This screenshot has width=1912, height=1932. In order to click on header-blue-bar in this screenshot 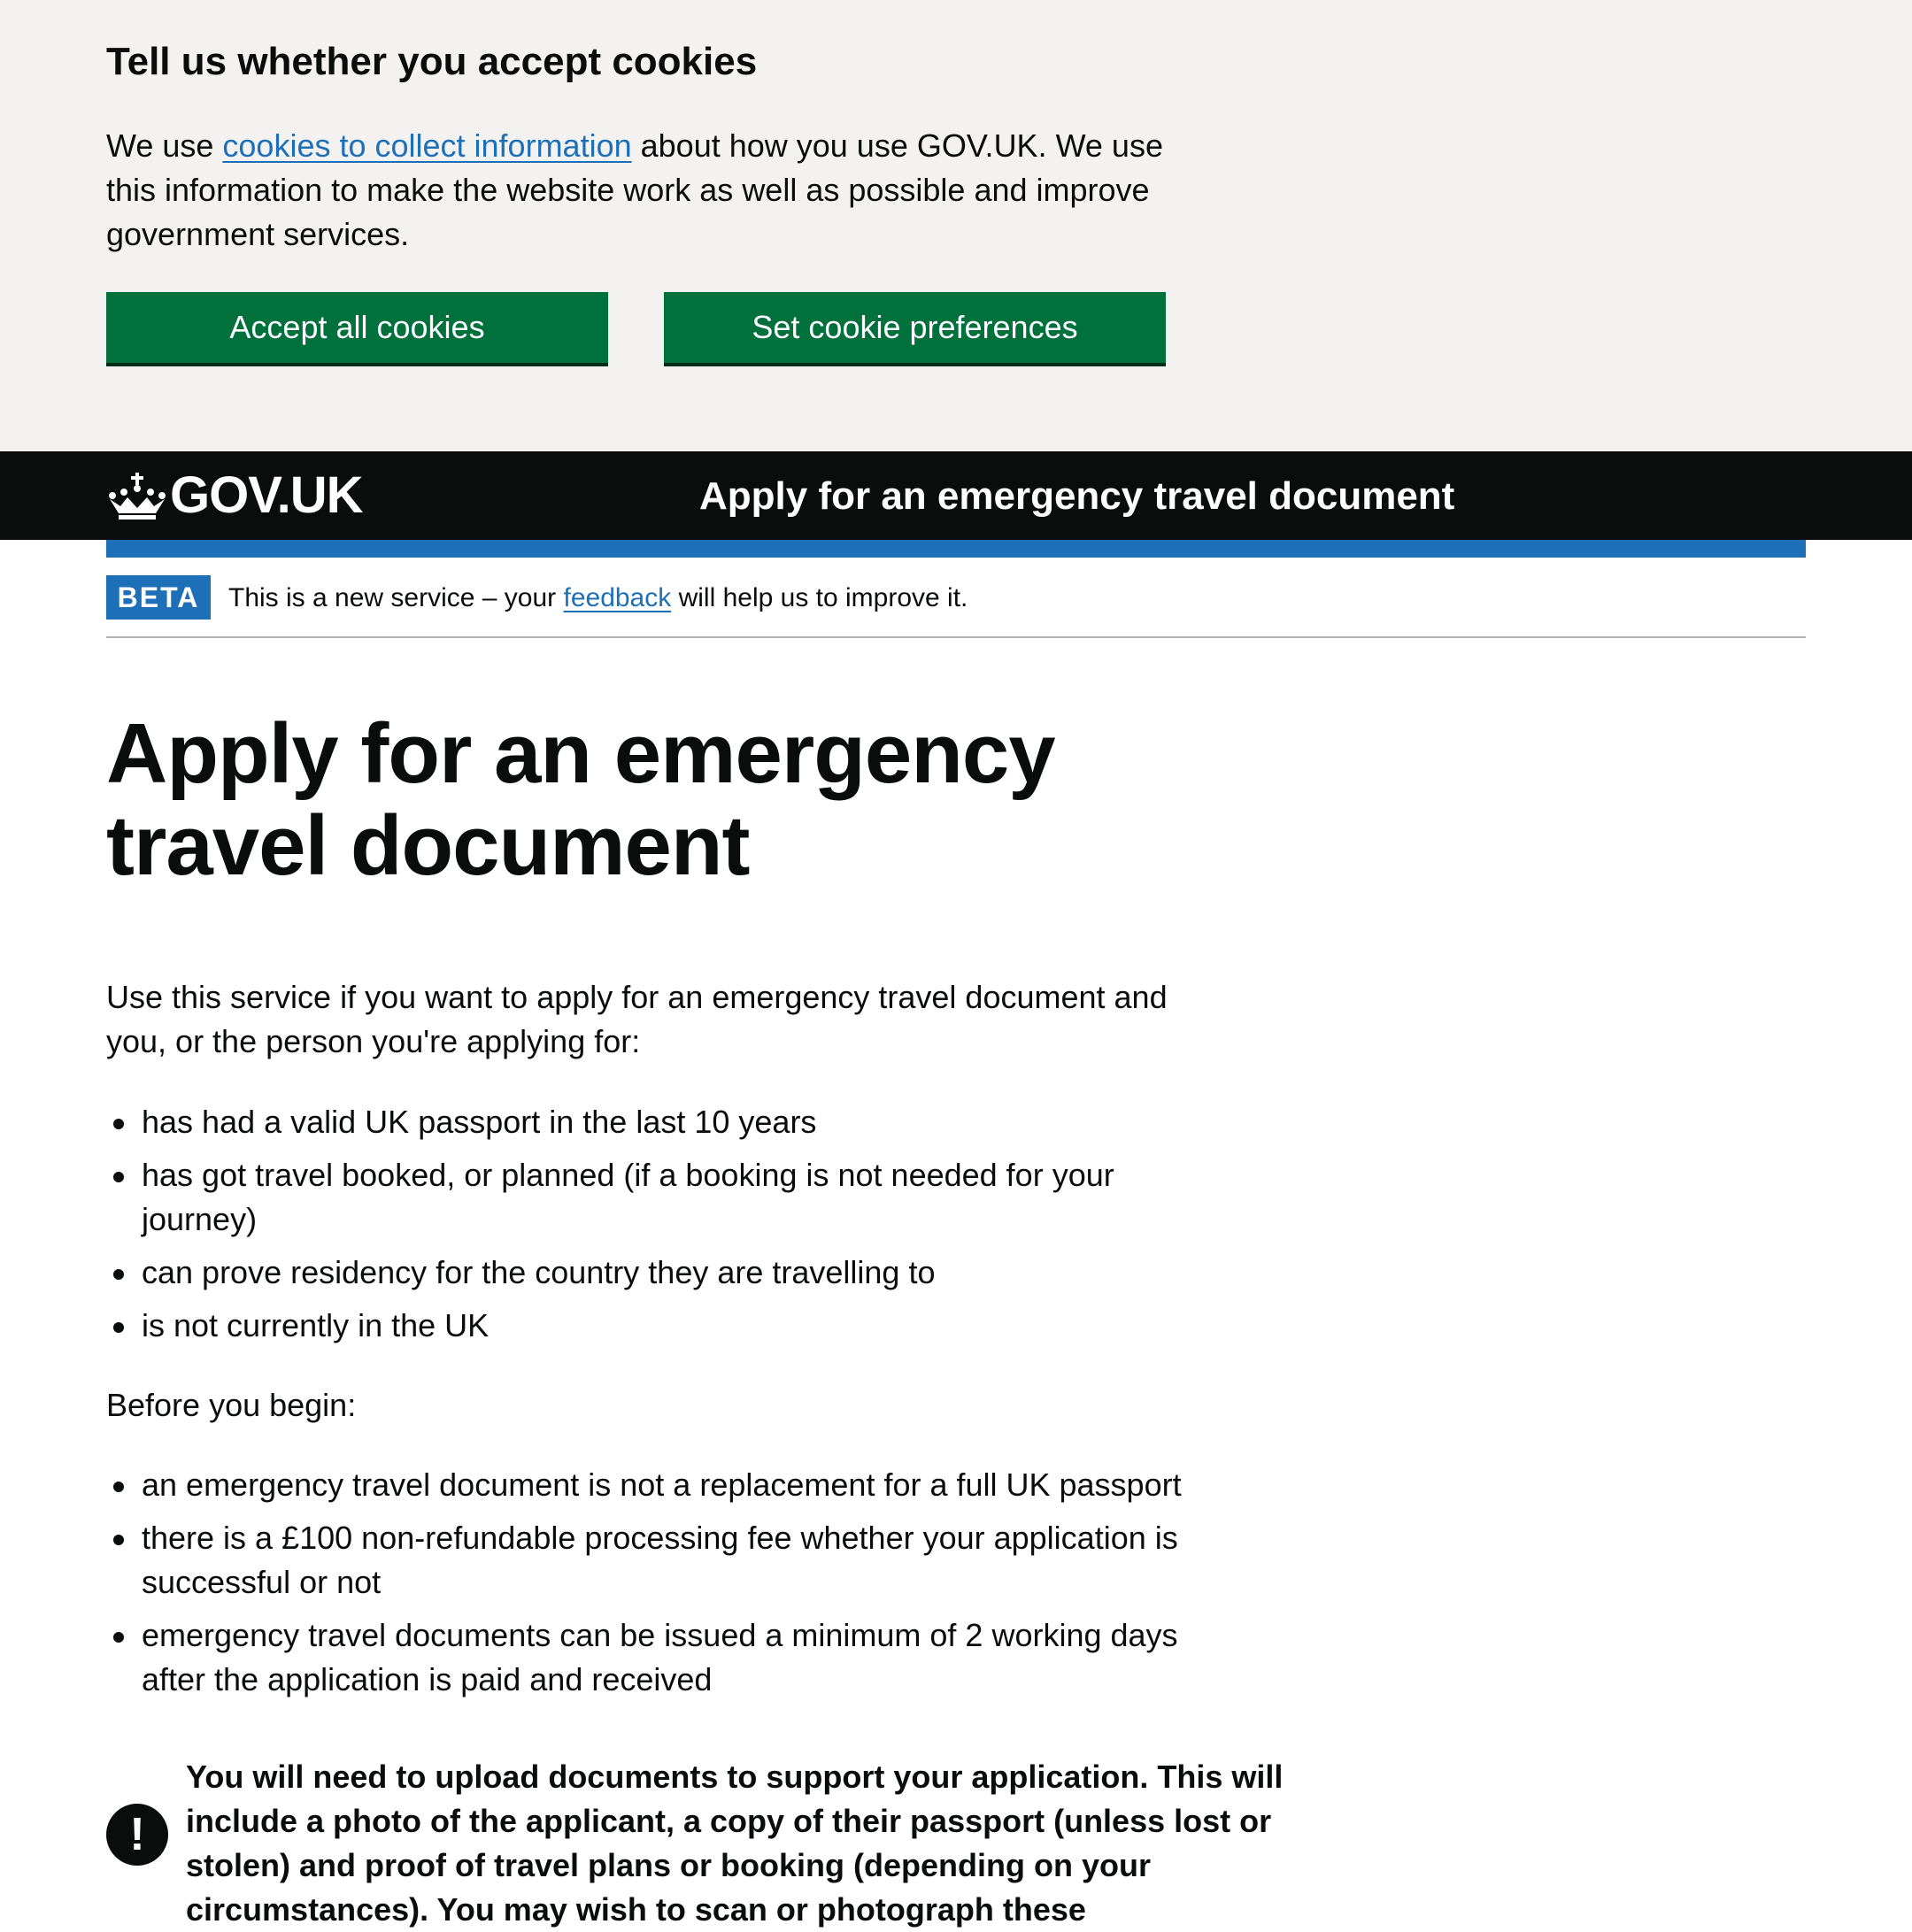, I will do `click(956, 549)`.